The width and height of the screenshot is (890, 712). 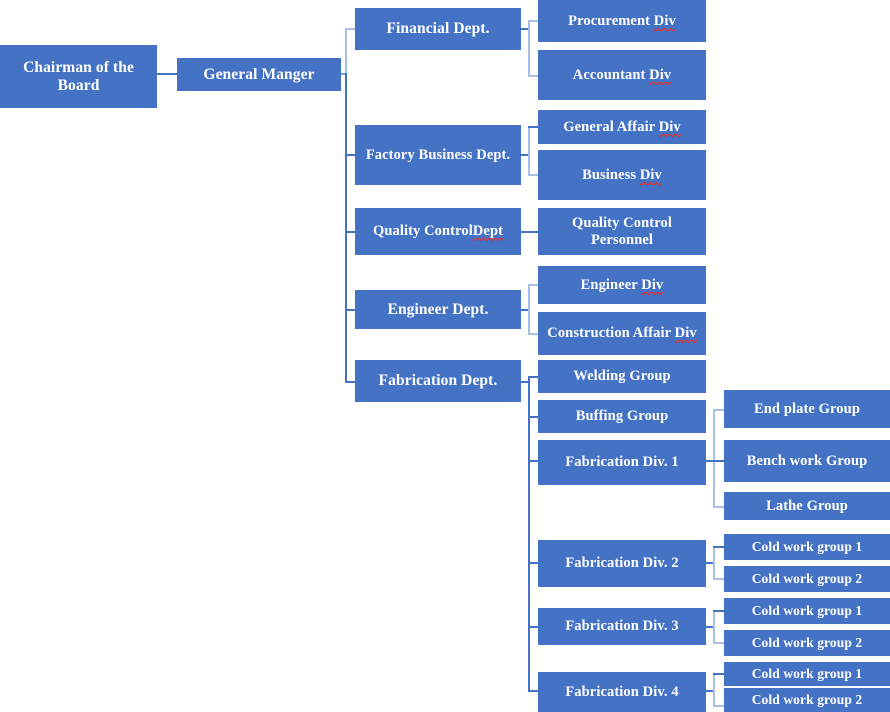 I want to click on node-end-plate-group: End plate Group, so click(x=807, y=409).